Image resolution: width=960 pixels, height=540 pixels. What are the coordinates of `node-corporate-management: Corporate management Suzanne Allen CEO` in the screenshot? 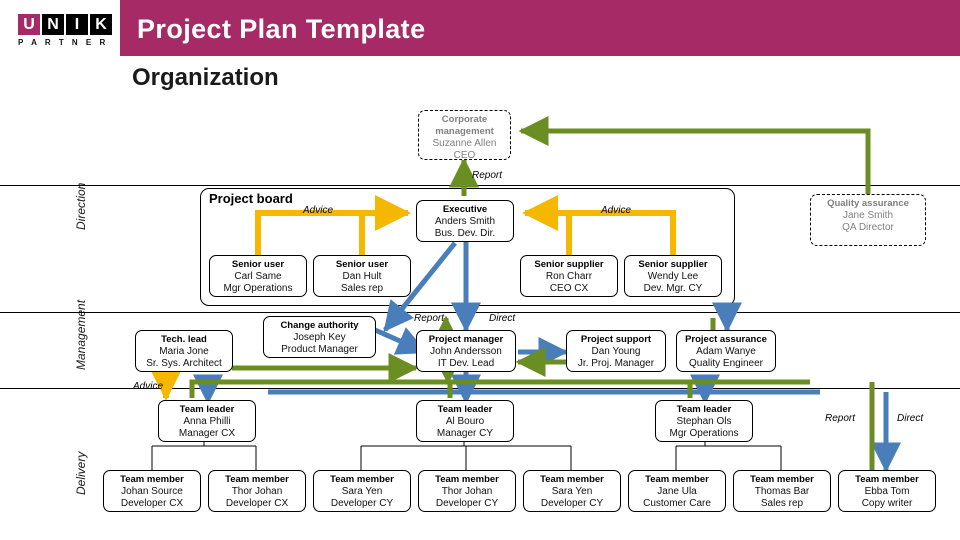 It's located at (464, 135).